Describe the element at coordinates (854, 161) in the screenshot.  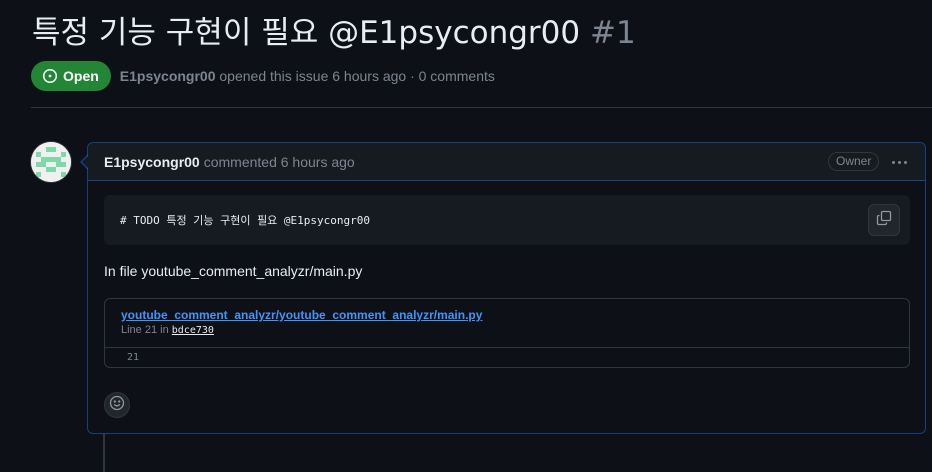
I see `owner-badge: Owner` at that location.